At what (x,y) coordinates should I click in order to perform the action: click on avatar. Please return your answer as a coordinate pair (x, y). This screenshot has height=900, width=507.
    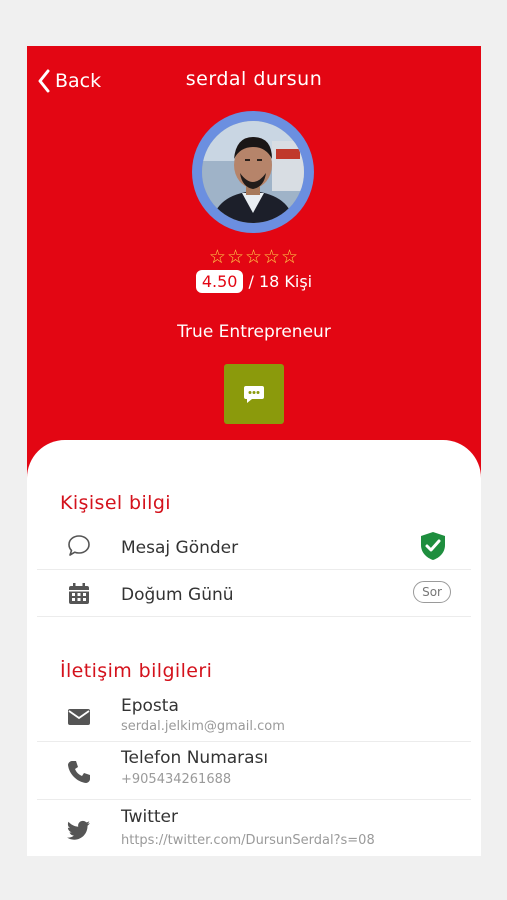
    Looking at the image, I should click on (253, 172).